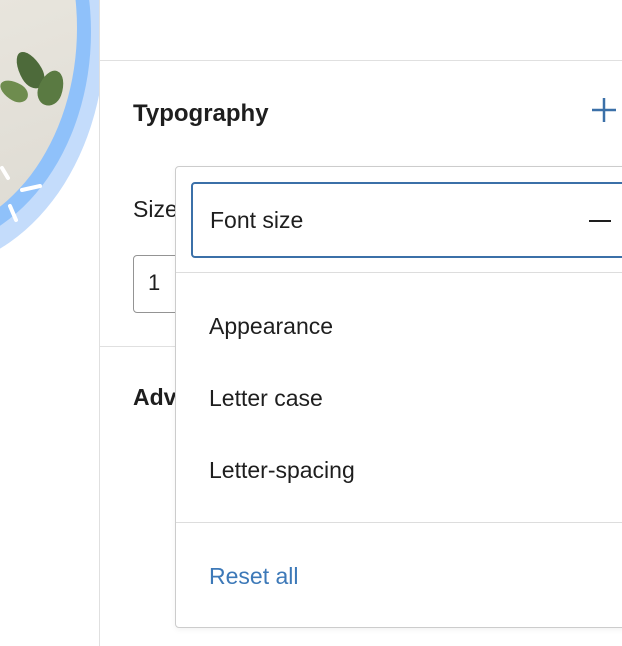  Describe the element at coordinates (154, 397) in the screenshot. I see `advanced-panel-title: Adv` at that location.